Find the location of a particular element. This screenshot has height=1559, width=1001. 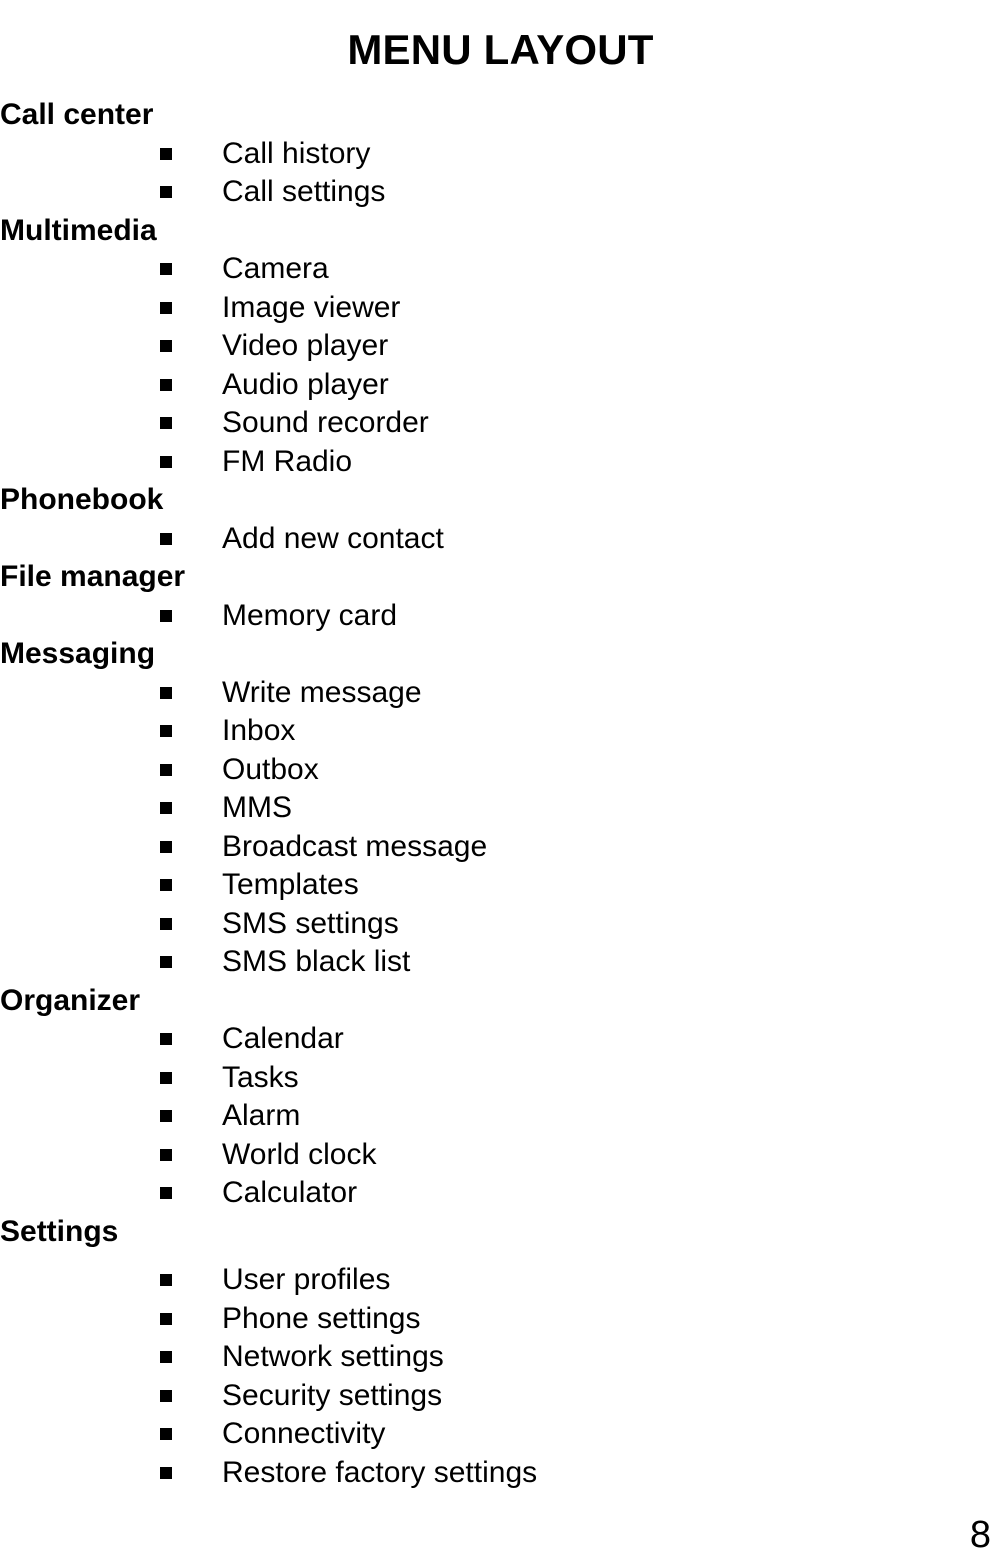

menu-item-label: Calendar is located at coordinates (283, 1038).